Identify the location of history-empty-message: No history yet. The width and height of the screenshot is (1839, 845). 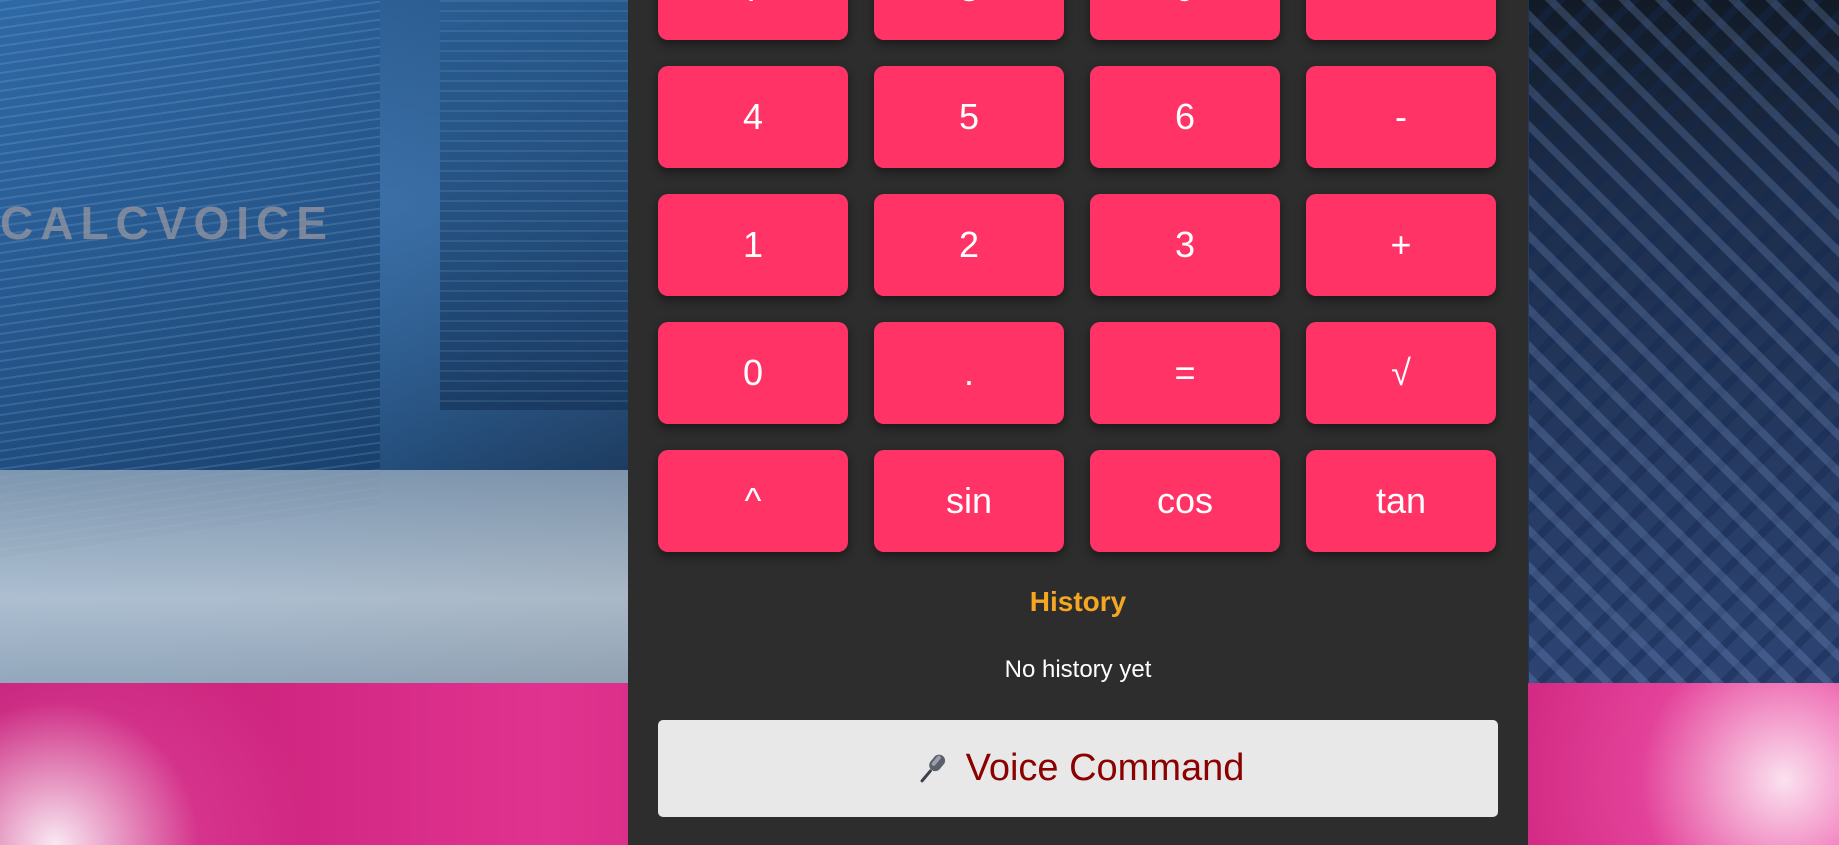
(1078, 669).